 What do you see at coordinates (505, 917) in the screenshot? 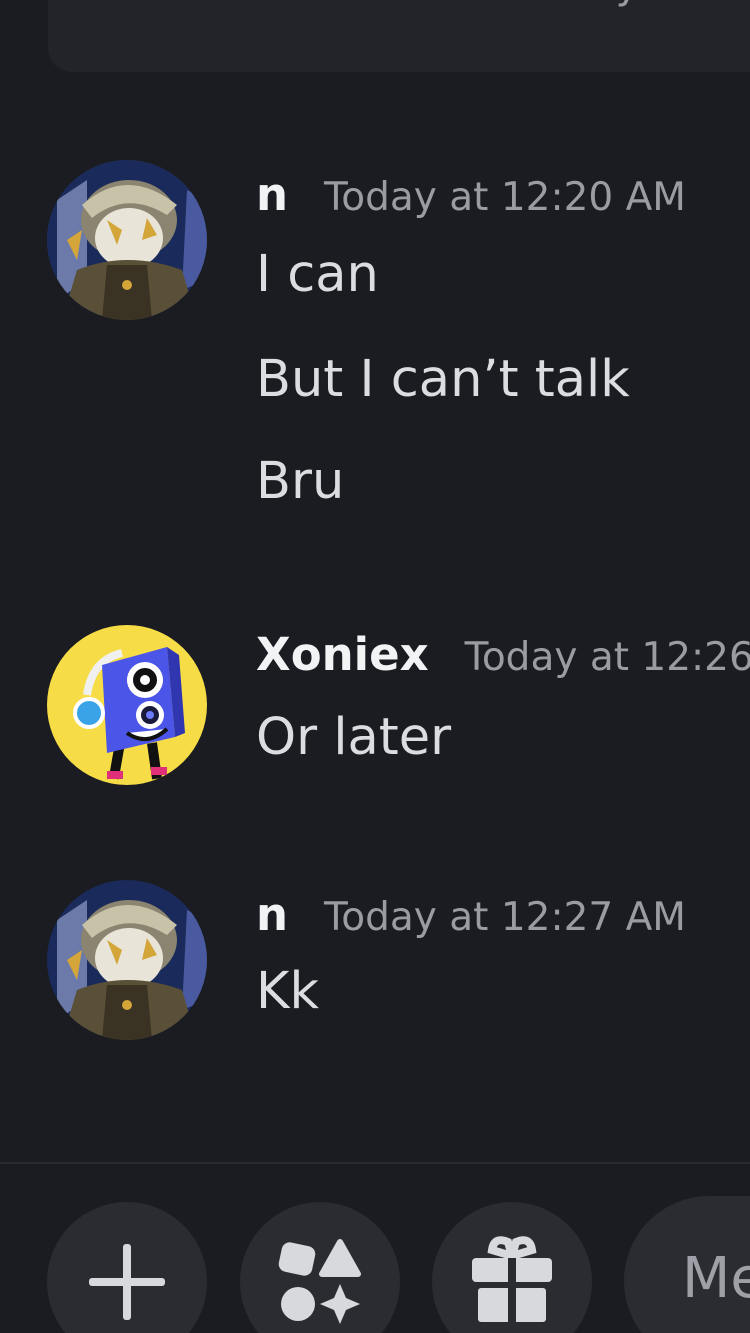
I see `timestamp: Today at 12:27 AM` at bounding box center [505, 917].